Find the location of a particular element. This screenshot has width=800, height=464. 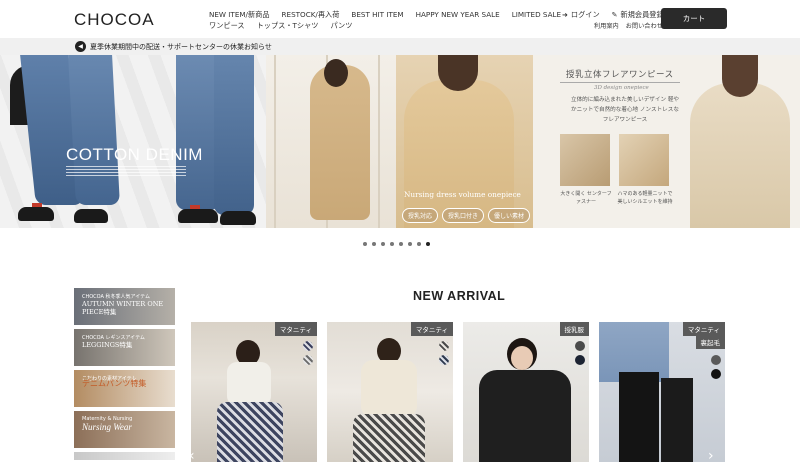

notice-bar: ◀ 夏季休業期間中の配送・サポートセンターの休業お知らせ is located at coordinates (400, 46).